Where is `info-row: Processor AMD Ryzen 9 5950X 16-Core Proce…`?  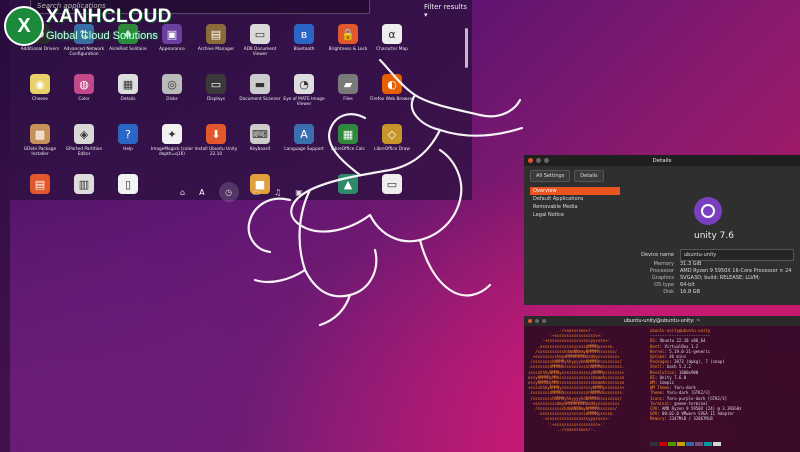
info-row: Processor AMD Ryzen 9 5950X 16-Core Proce… is located at coordinates (714, 271).